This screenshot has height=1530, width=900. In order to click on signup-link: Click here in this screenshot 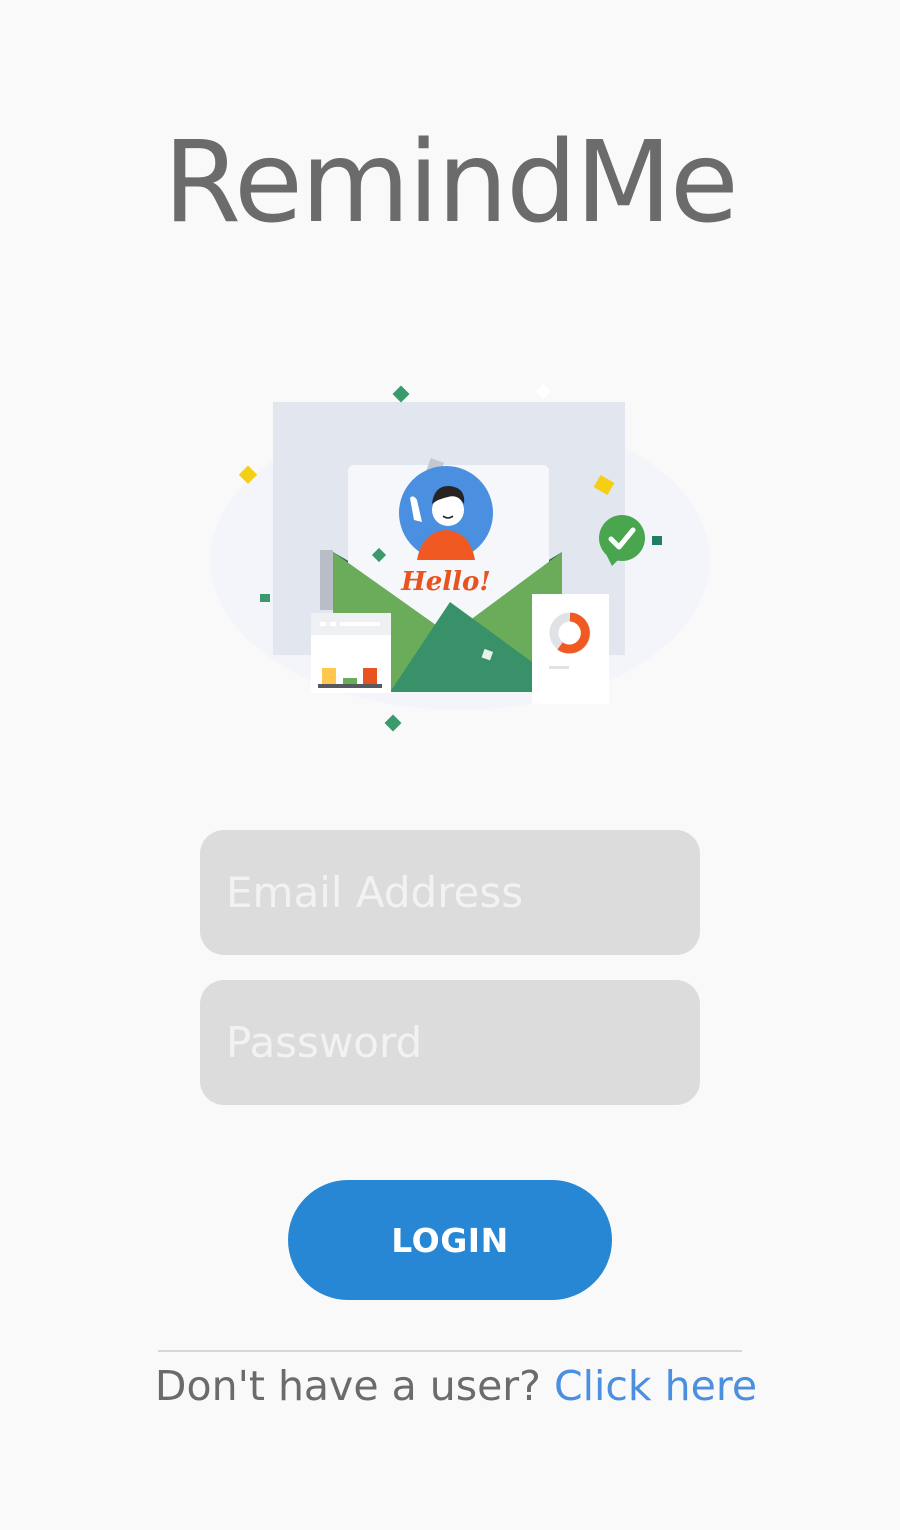, I will do `click(655, 1386)`.